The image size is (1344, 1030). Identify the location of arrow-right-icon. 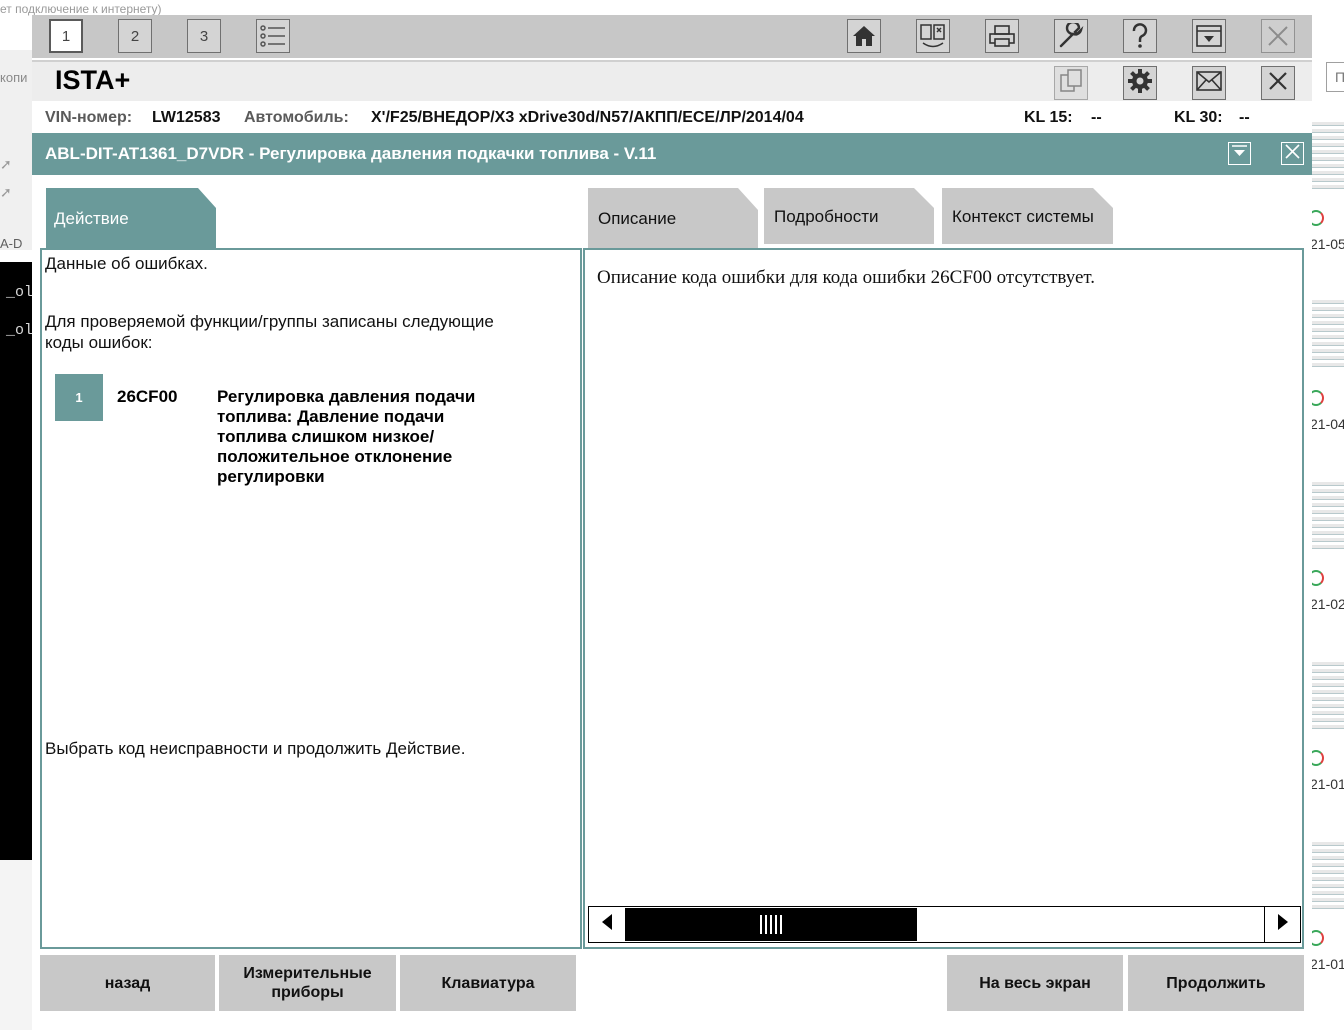
(1283, 924).